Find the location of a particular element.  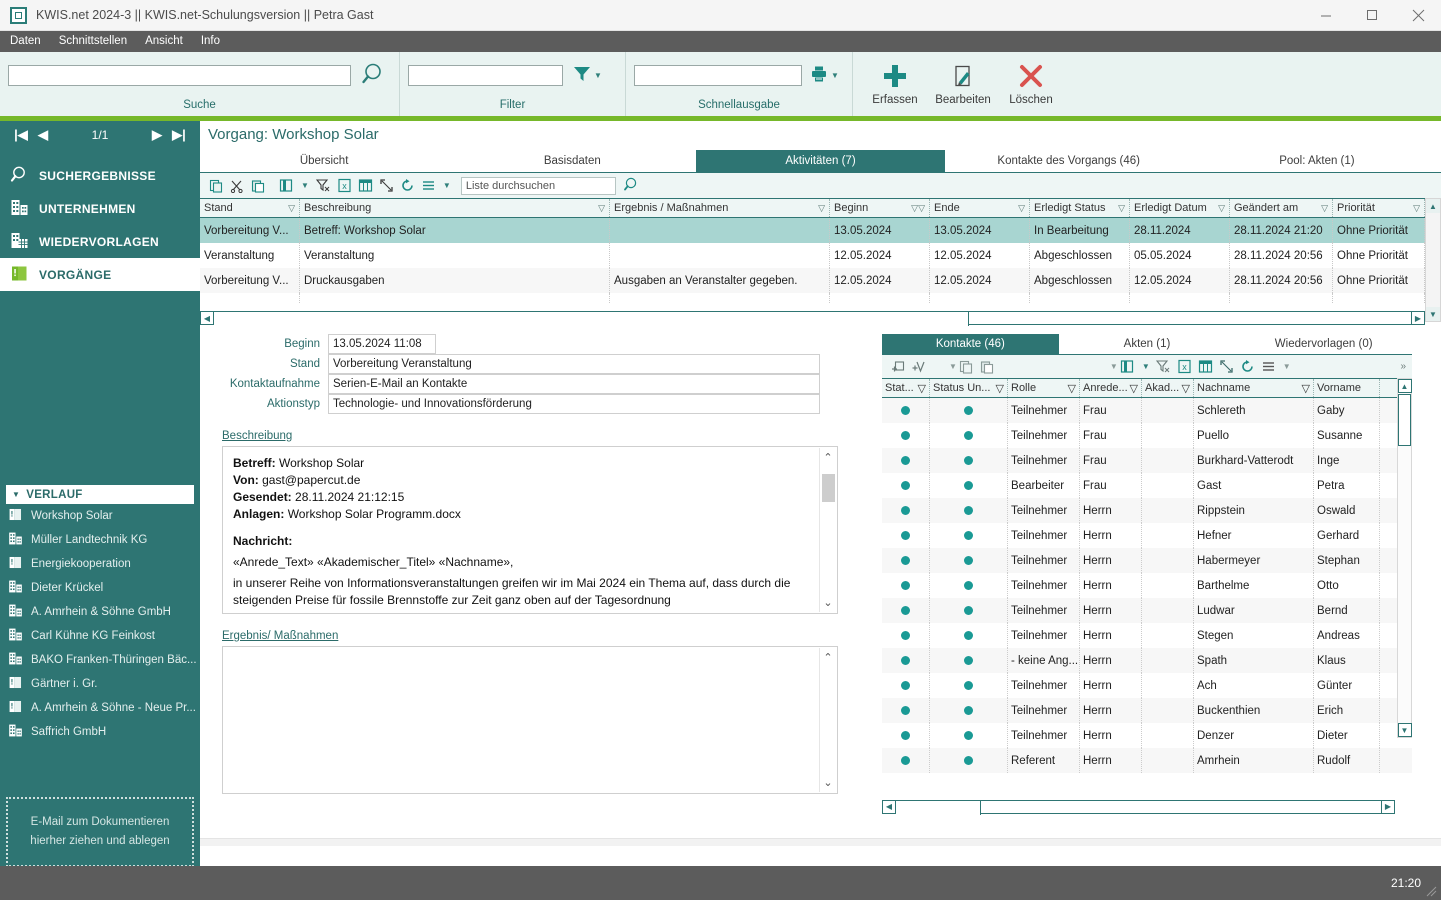

erfassen-button: Erfassen is located at coordinates (895, 79).